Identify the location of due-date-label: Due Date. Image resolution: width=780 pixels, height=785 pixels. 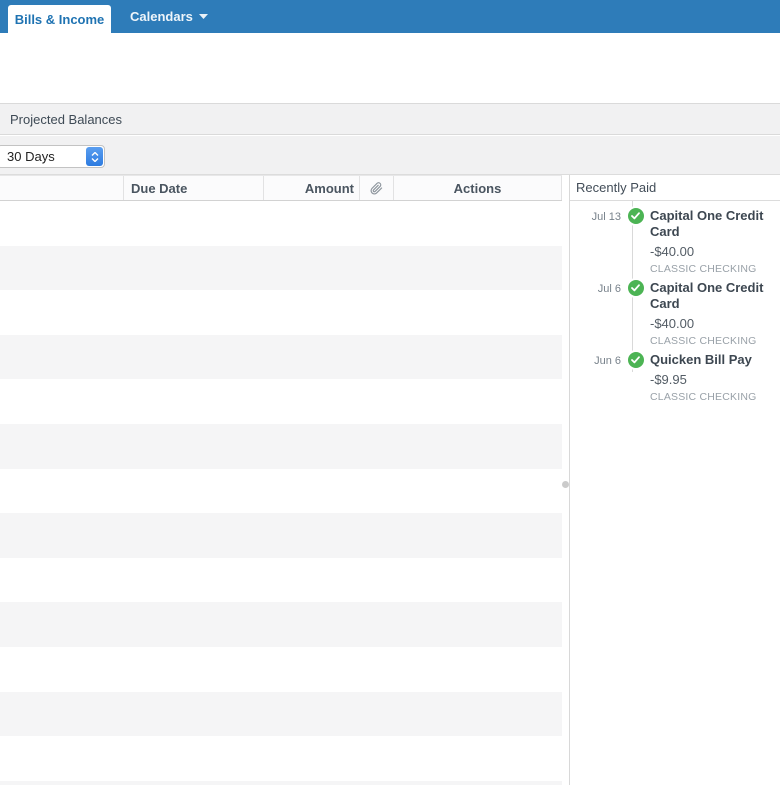
(159, 188).